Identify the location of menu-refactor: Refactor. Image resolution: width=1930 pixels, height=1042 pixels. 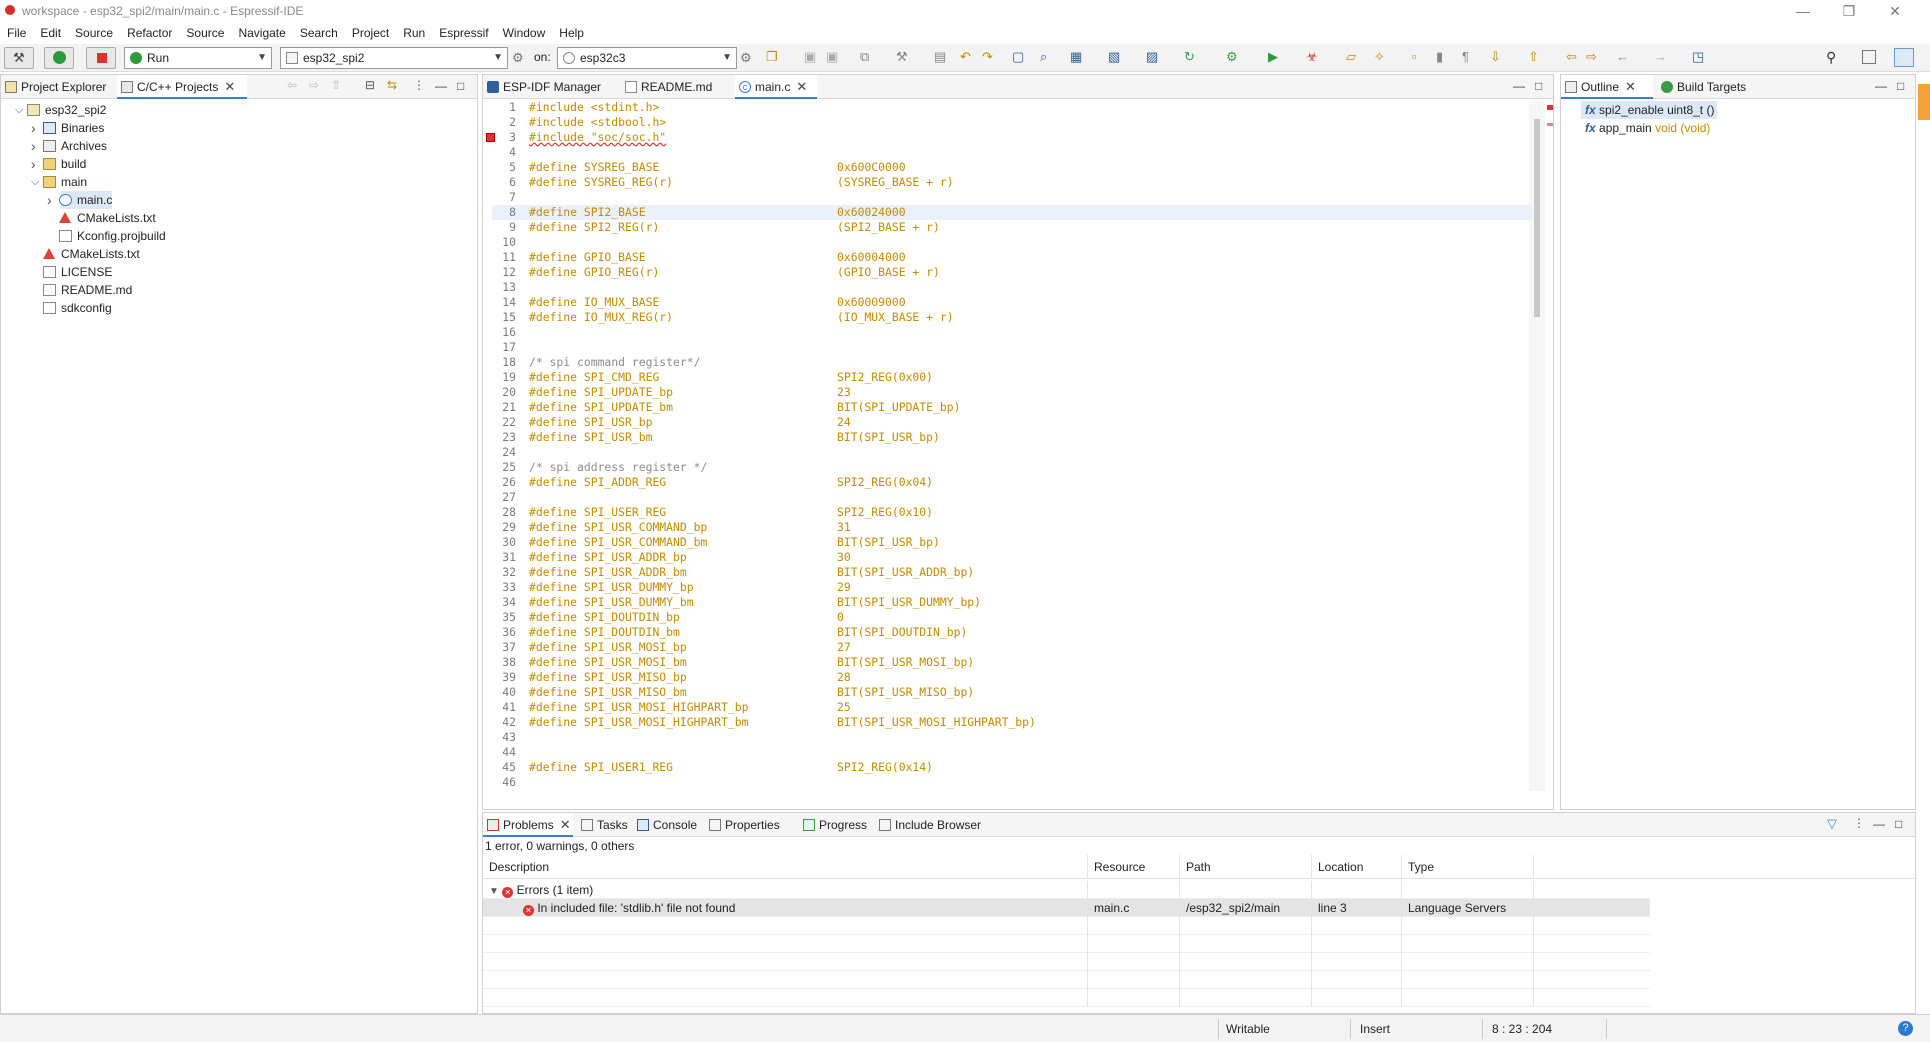
(149, 33).